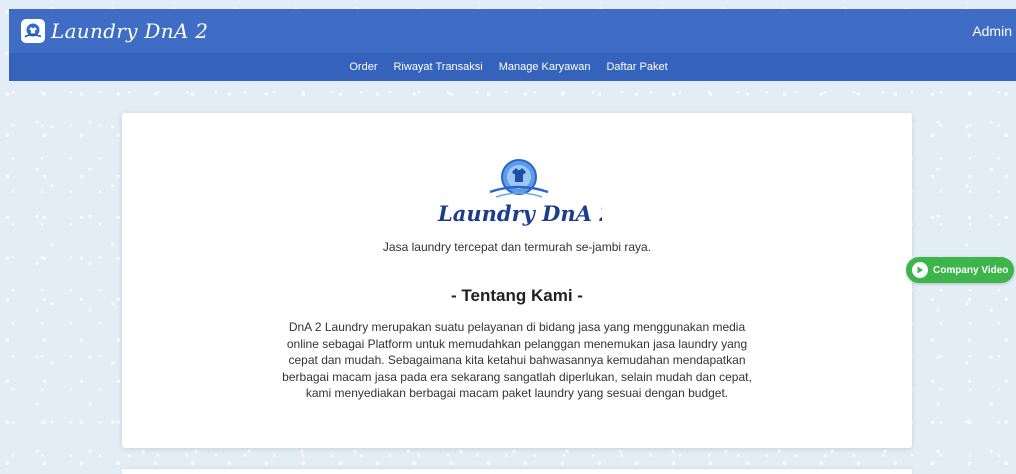 This screenshot has height=474, width=1016. I want to click on laundry-logo-icon, so click(33, 31).